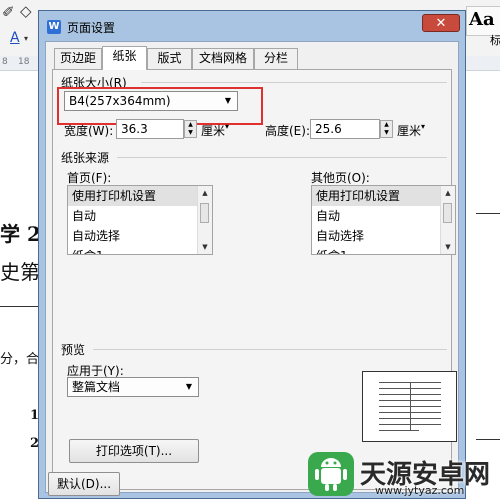 This screenshot has width=500, height=499. I want to click on height-unit: 厘米, so click(409, 131).